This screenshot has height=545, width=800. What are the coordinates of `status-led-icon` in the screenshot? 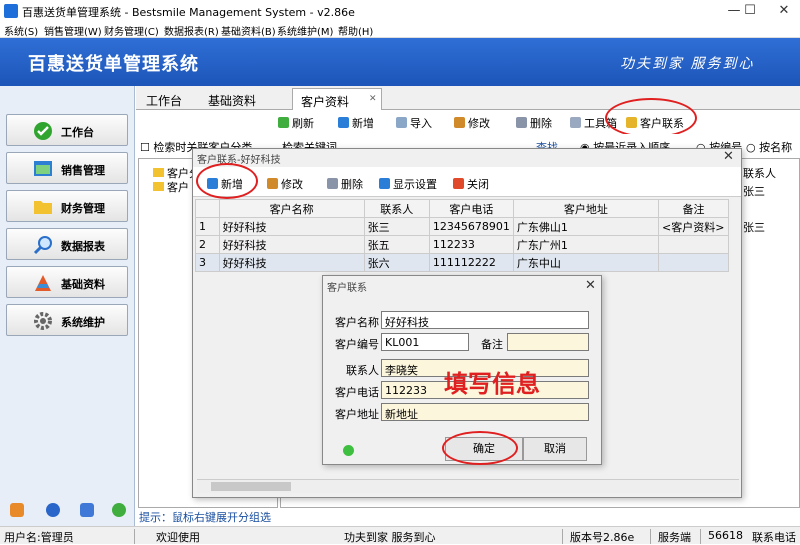 It's located at (348, 450).